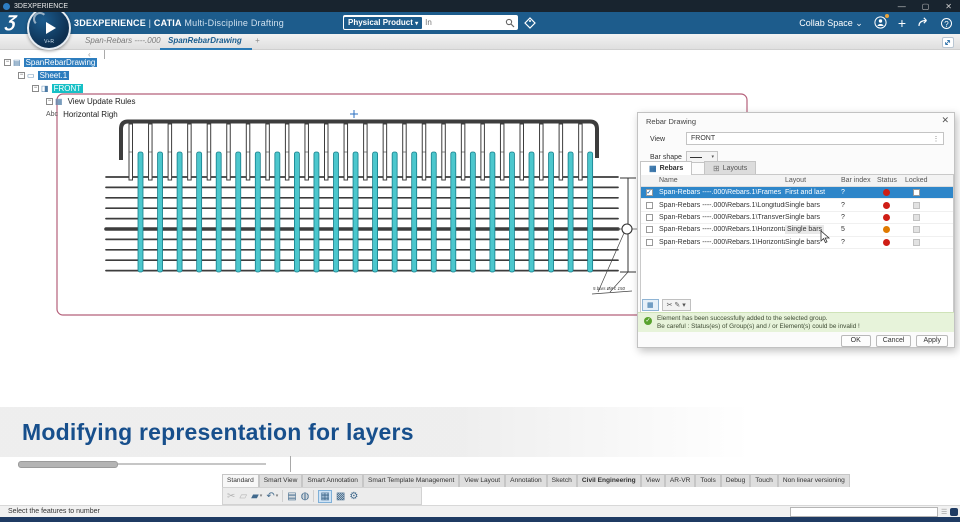  Describe the element at coordinates (891, 180) in the screenshot. I see `col-header-status: Status` at that location.